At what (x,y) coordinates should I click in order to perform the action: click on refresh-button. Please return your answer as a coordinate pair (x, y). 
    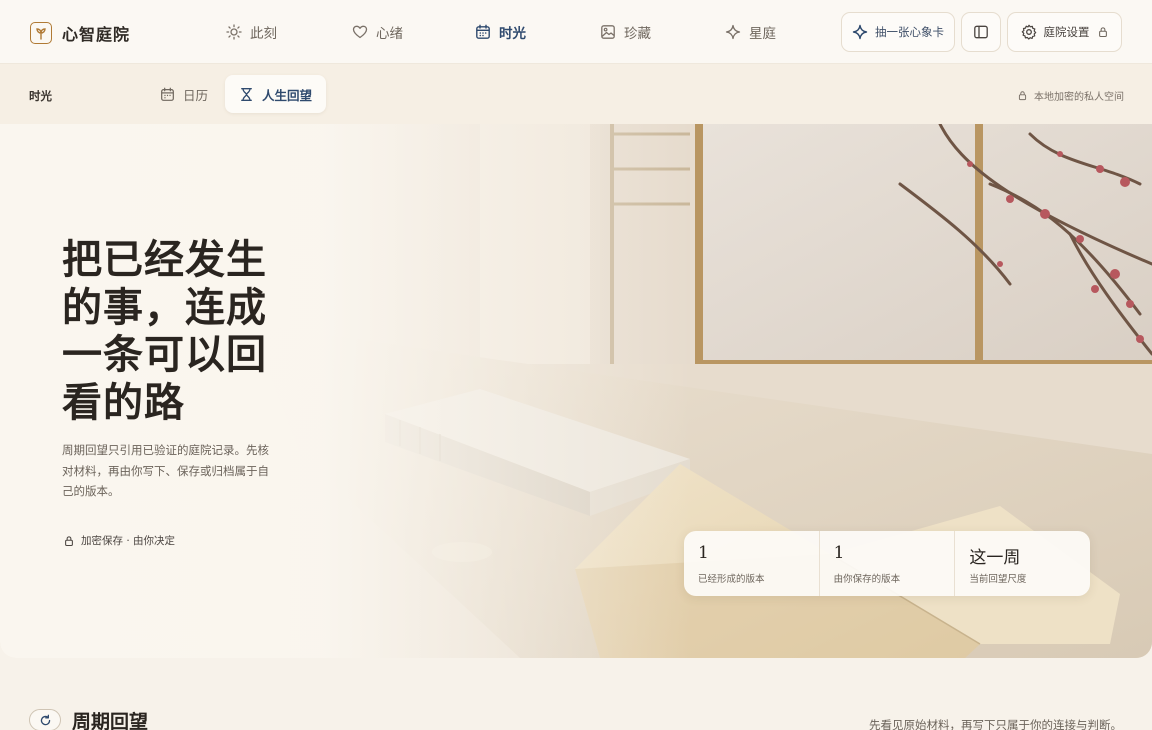
    Looking at the image, I should click on (45, 719).